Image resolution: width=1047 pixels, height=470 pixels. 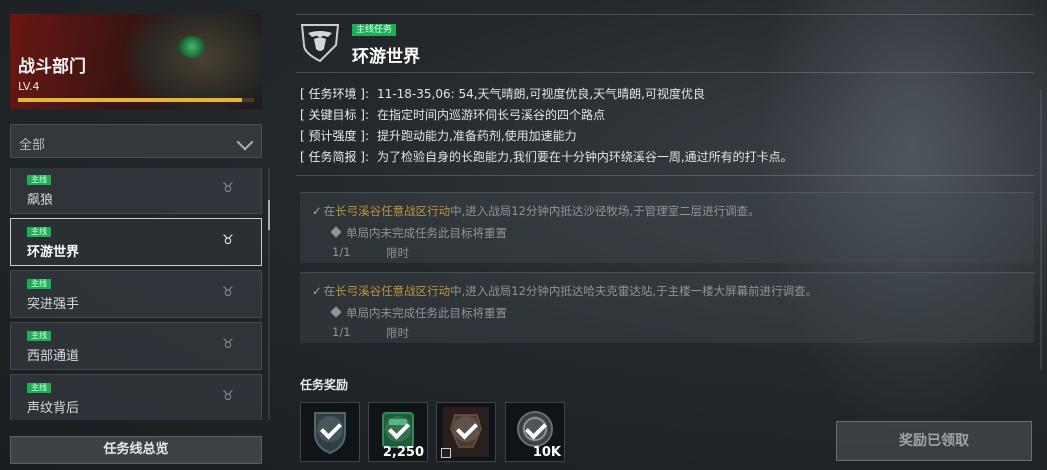 I want to click on department-level: LV.4, so click(x=29, y=86).